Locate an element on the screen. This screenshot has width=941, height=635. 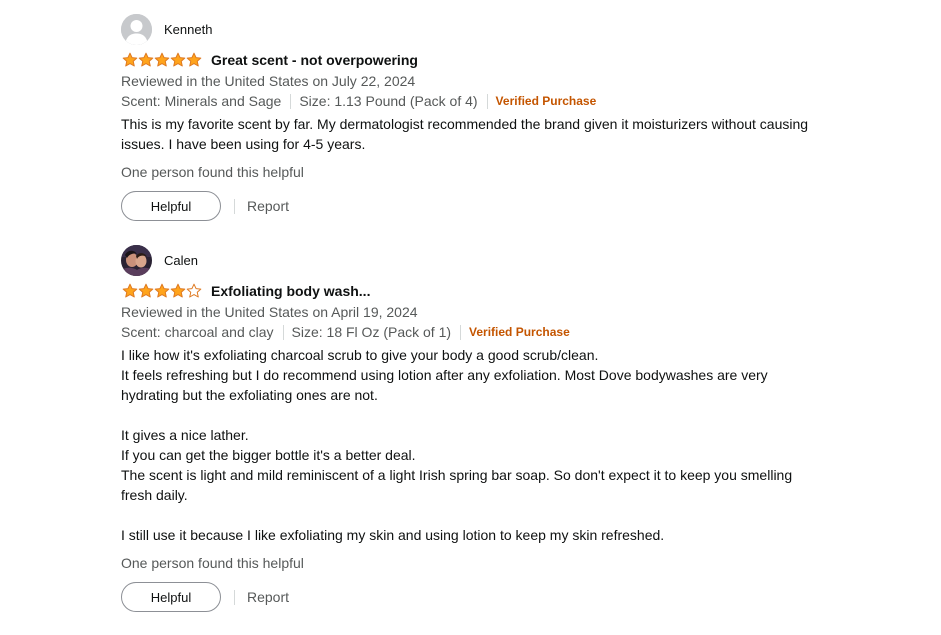
review-title-row: Great scent - not overpowering is located at coordinates (471, 60).